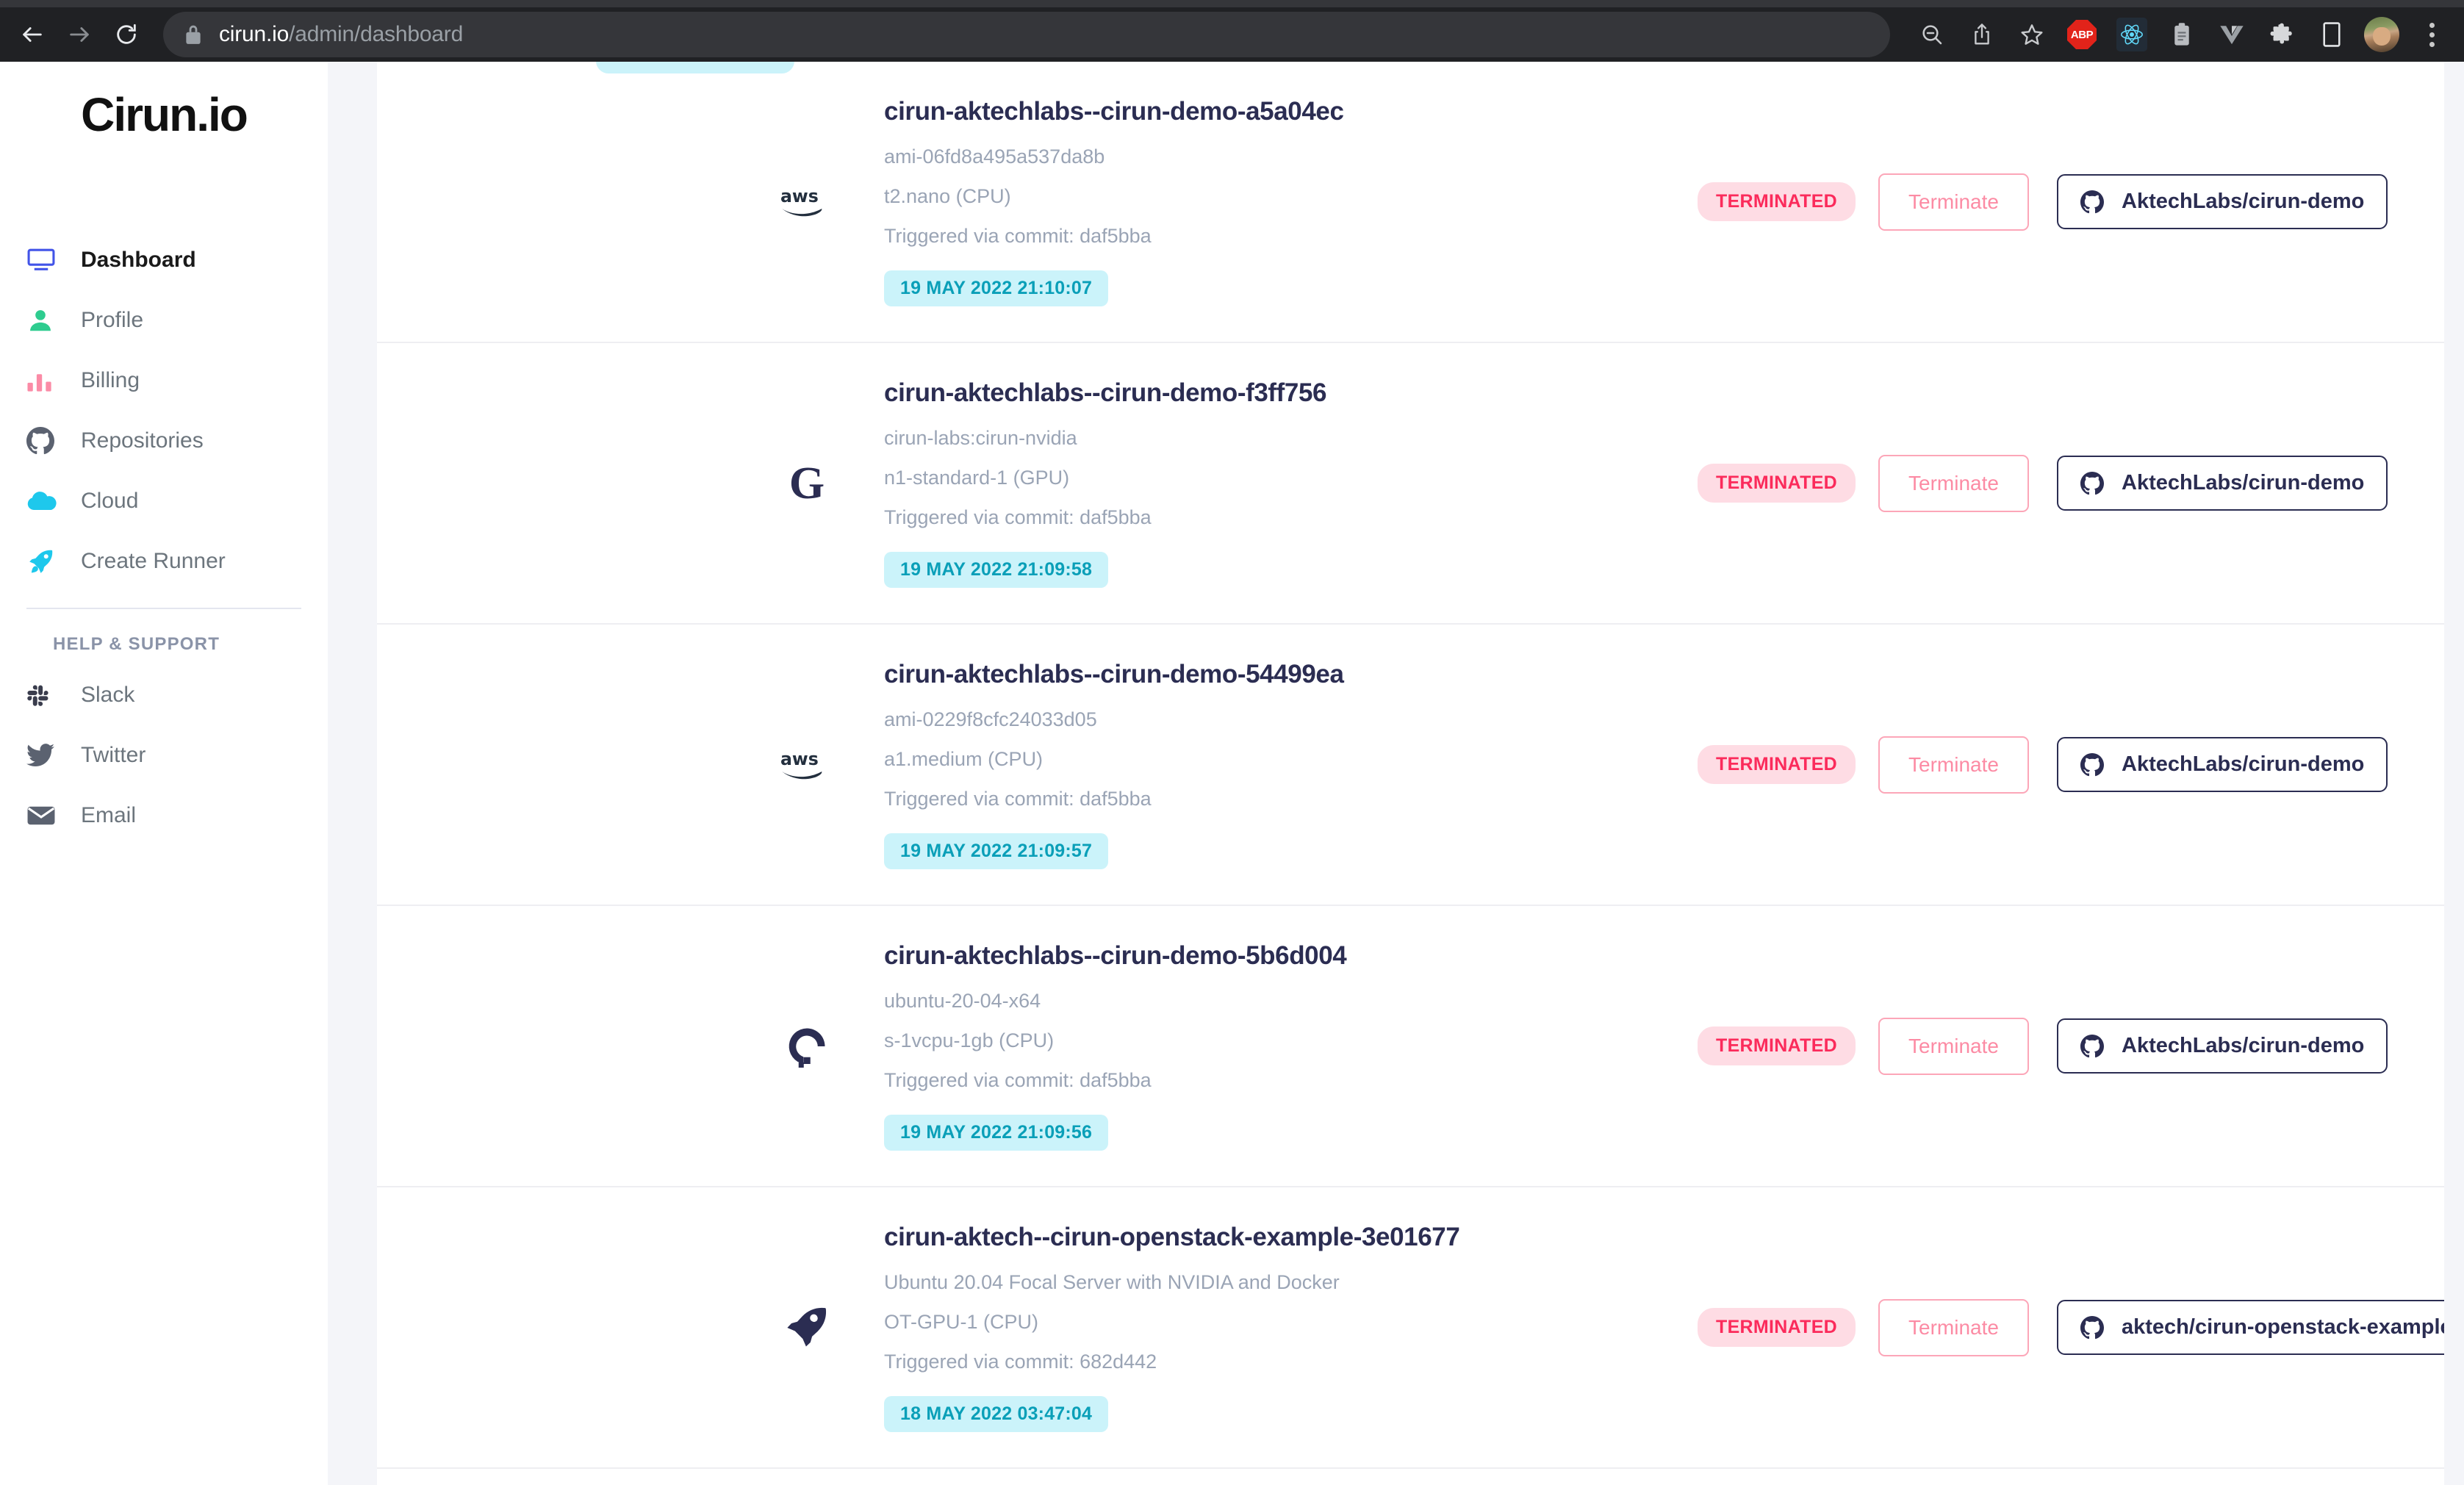 This screenshot has width=2464, height=1485. Describe the element at coordinates (1982, 34) in the screenshot. I see `share-icon` at that location.